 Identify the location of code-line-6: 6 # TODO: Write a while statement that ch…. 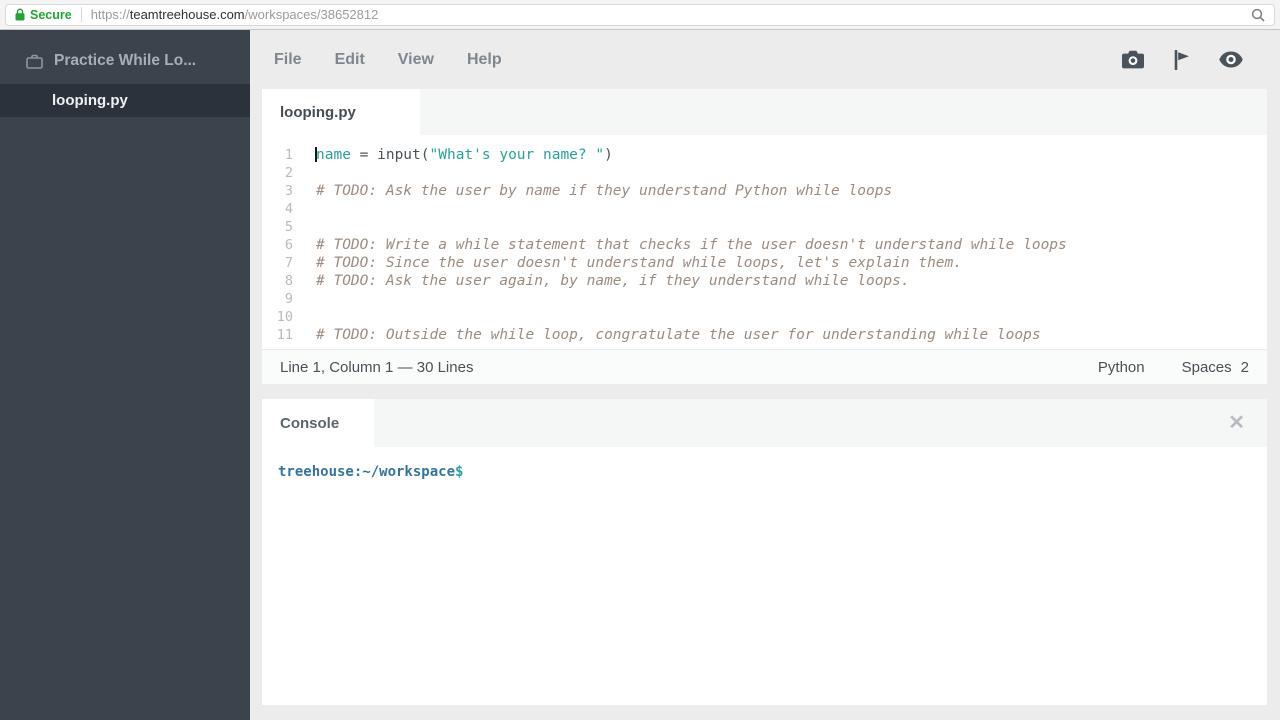
(764, 245).